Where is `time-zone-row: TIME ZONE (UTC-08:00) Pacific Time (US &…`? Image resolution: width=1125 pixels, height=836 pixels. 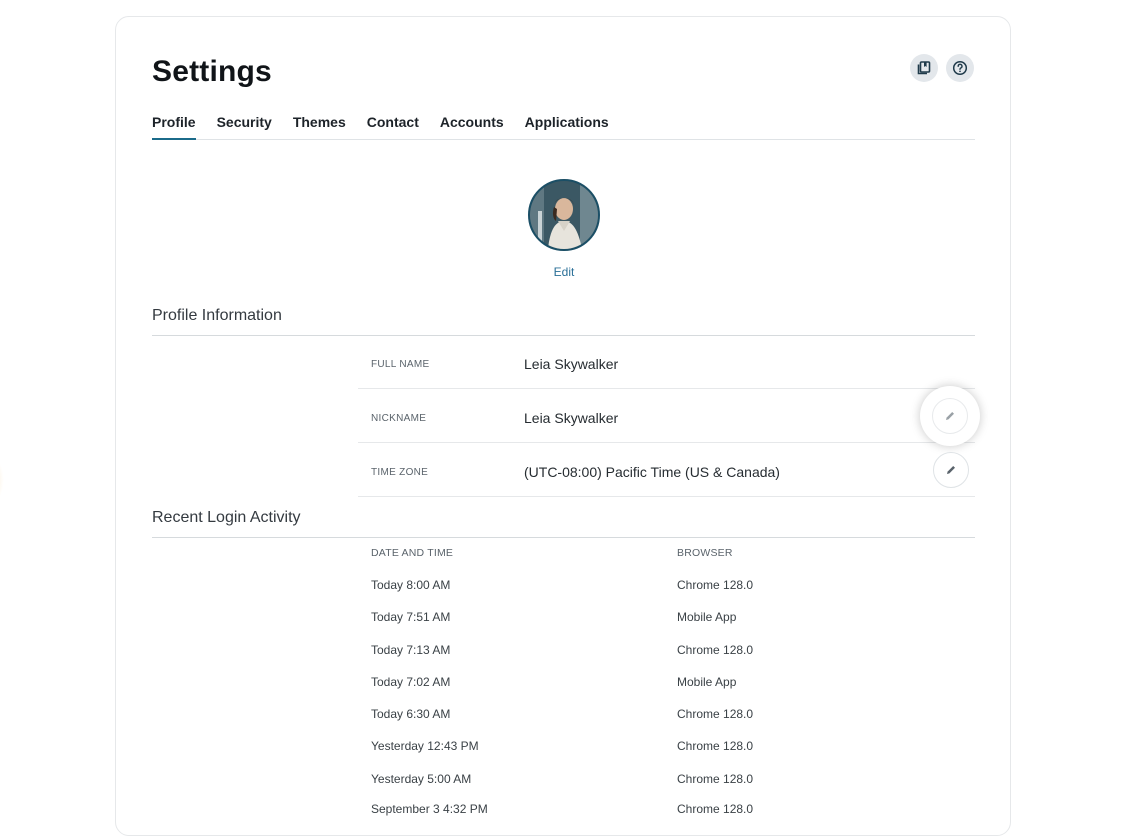 time-zone-row: TIME ZONE (UTC-08:00) Pacific Time (US &… is located at coordinates (666, 470).